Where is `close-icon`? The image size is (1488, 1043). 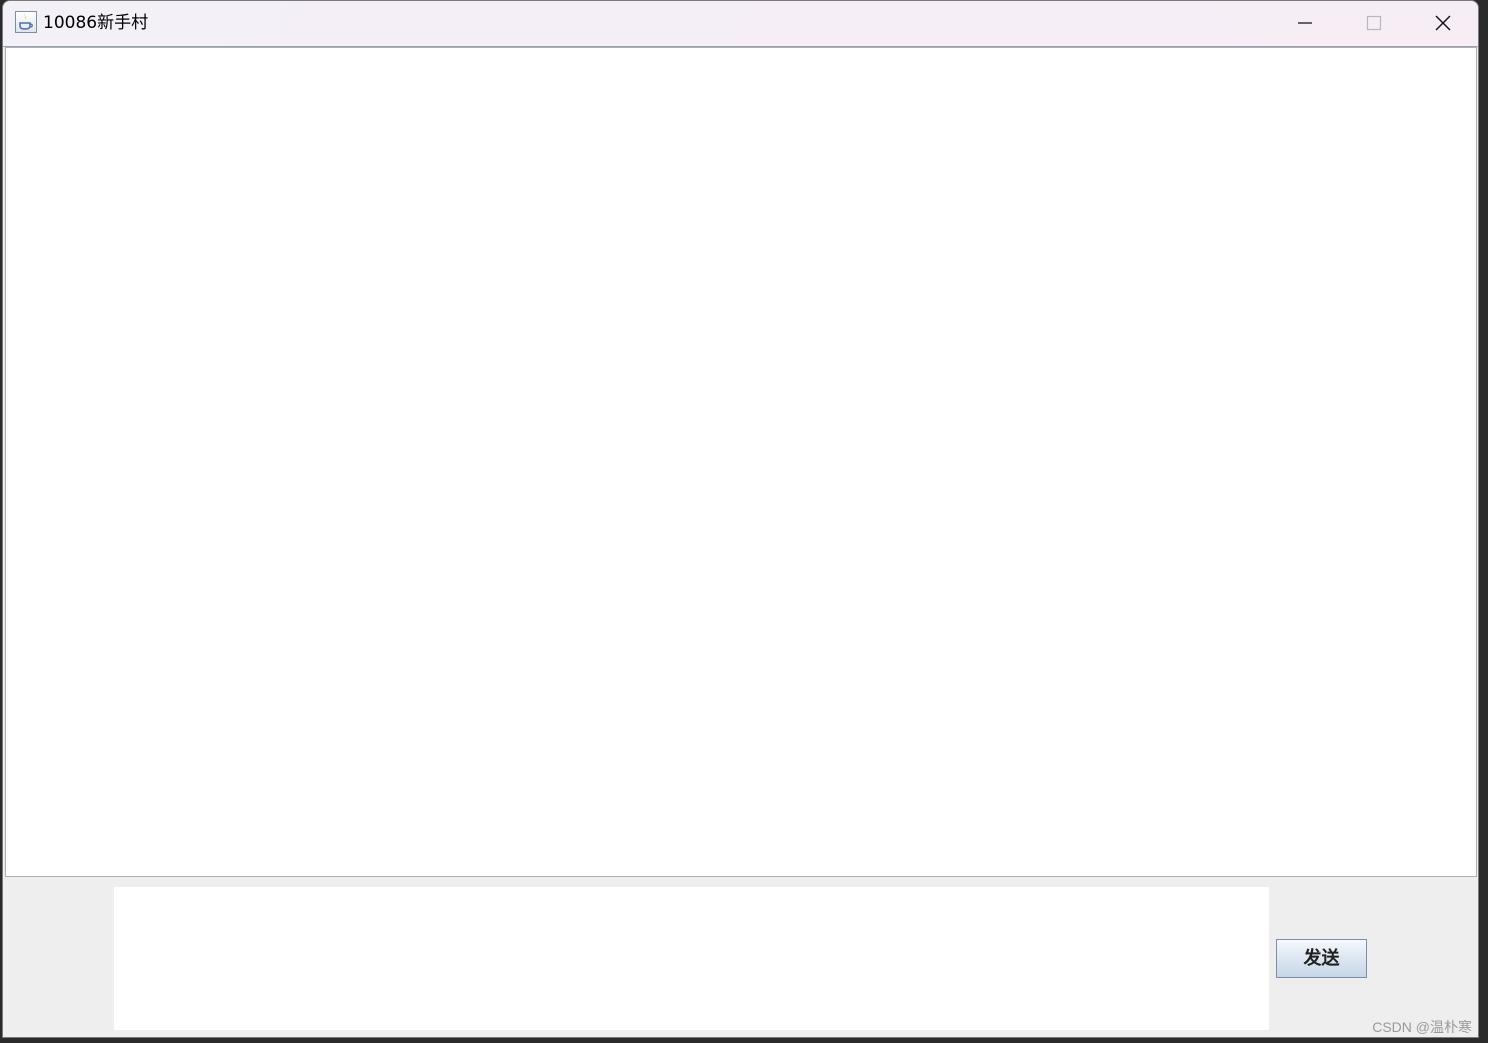 close-icon is located at coordinates (1443, 23).